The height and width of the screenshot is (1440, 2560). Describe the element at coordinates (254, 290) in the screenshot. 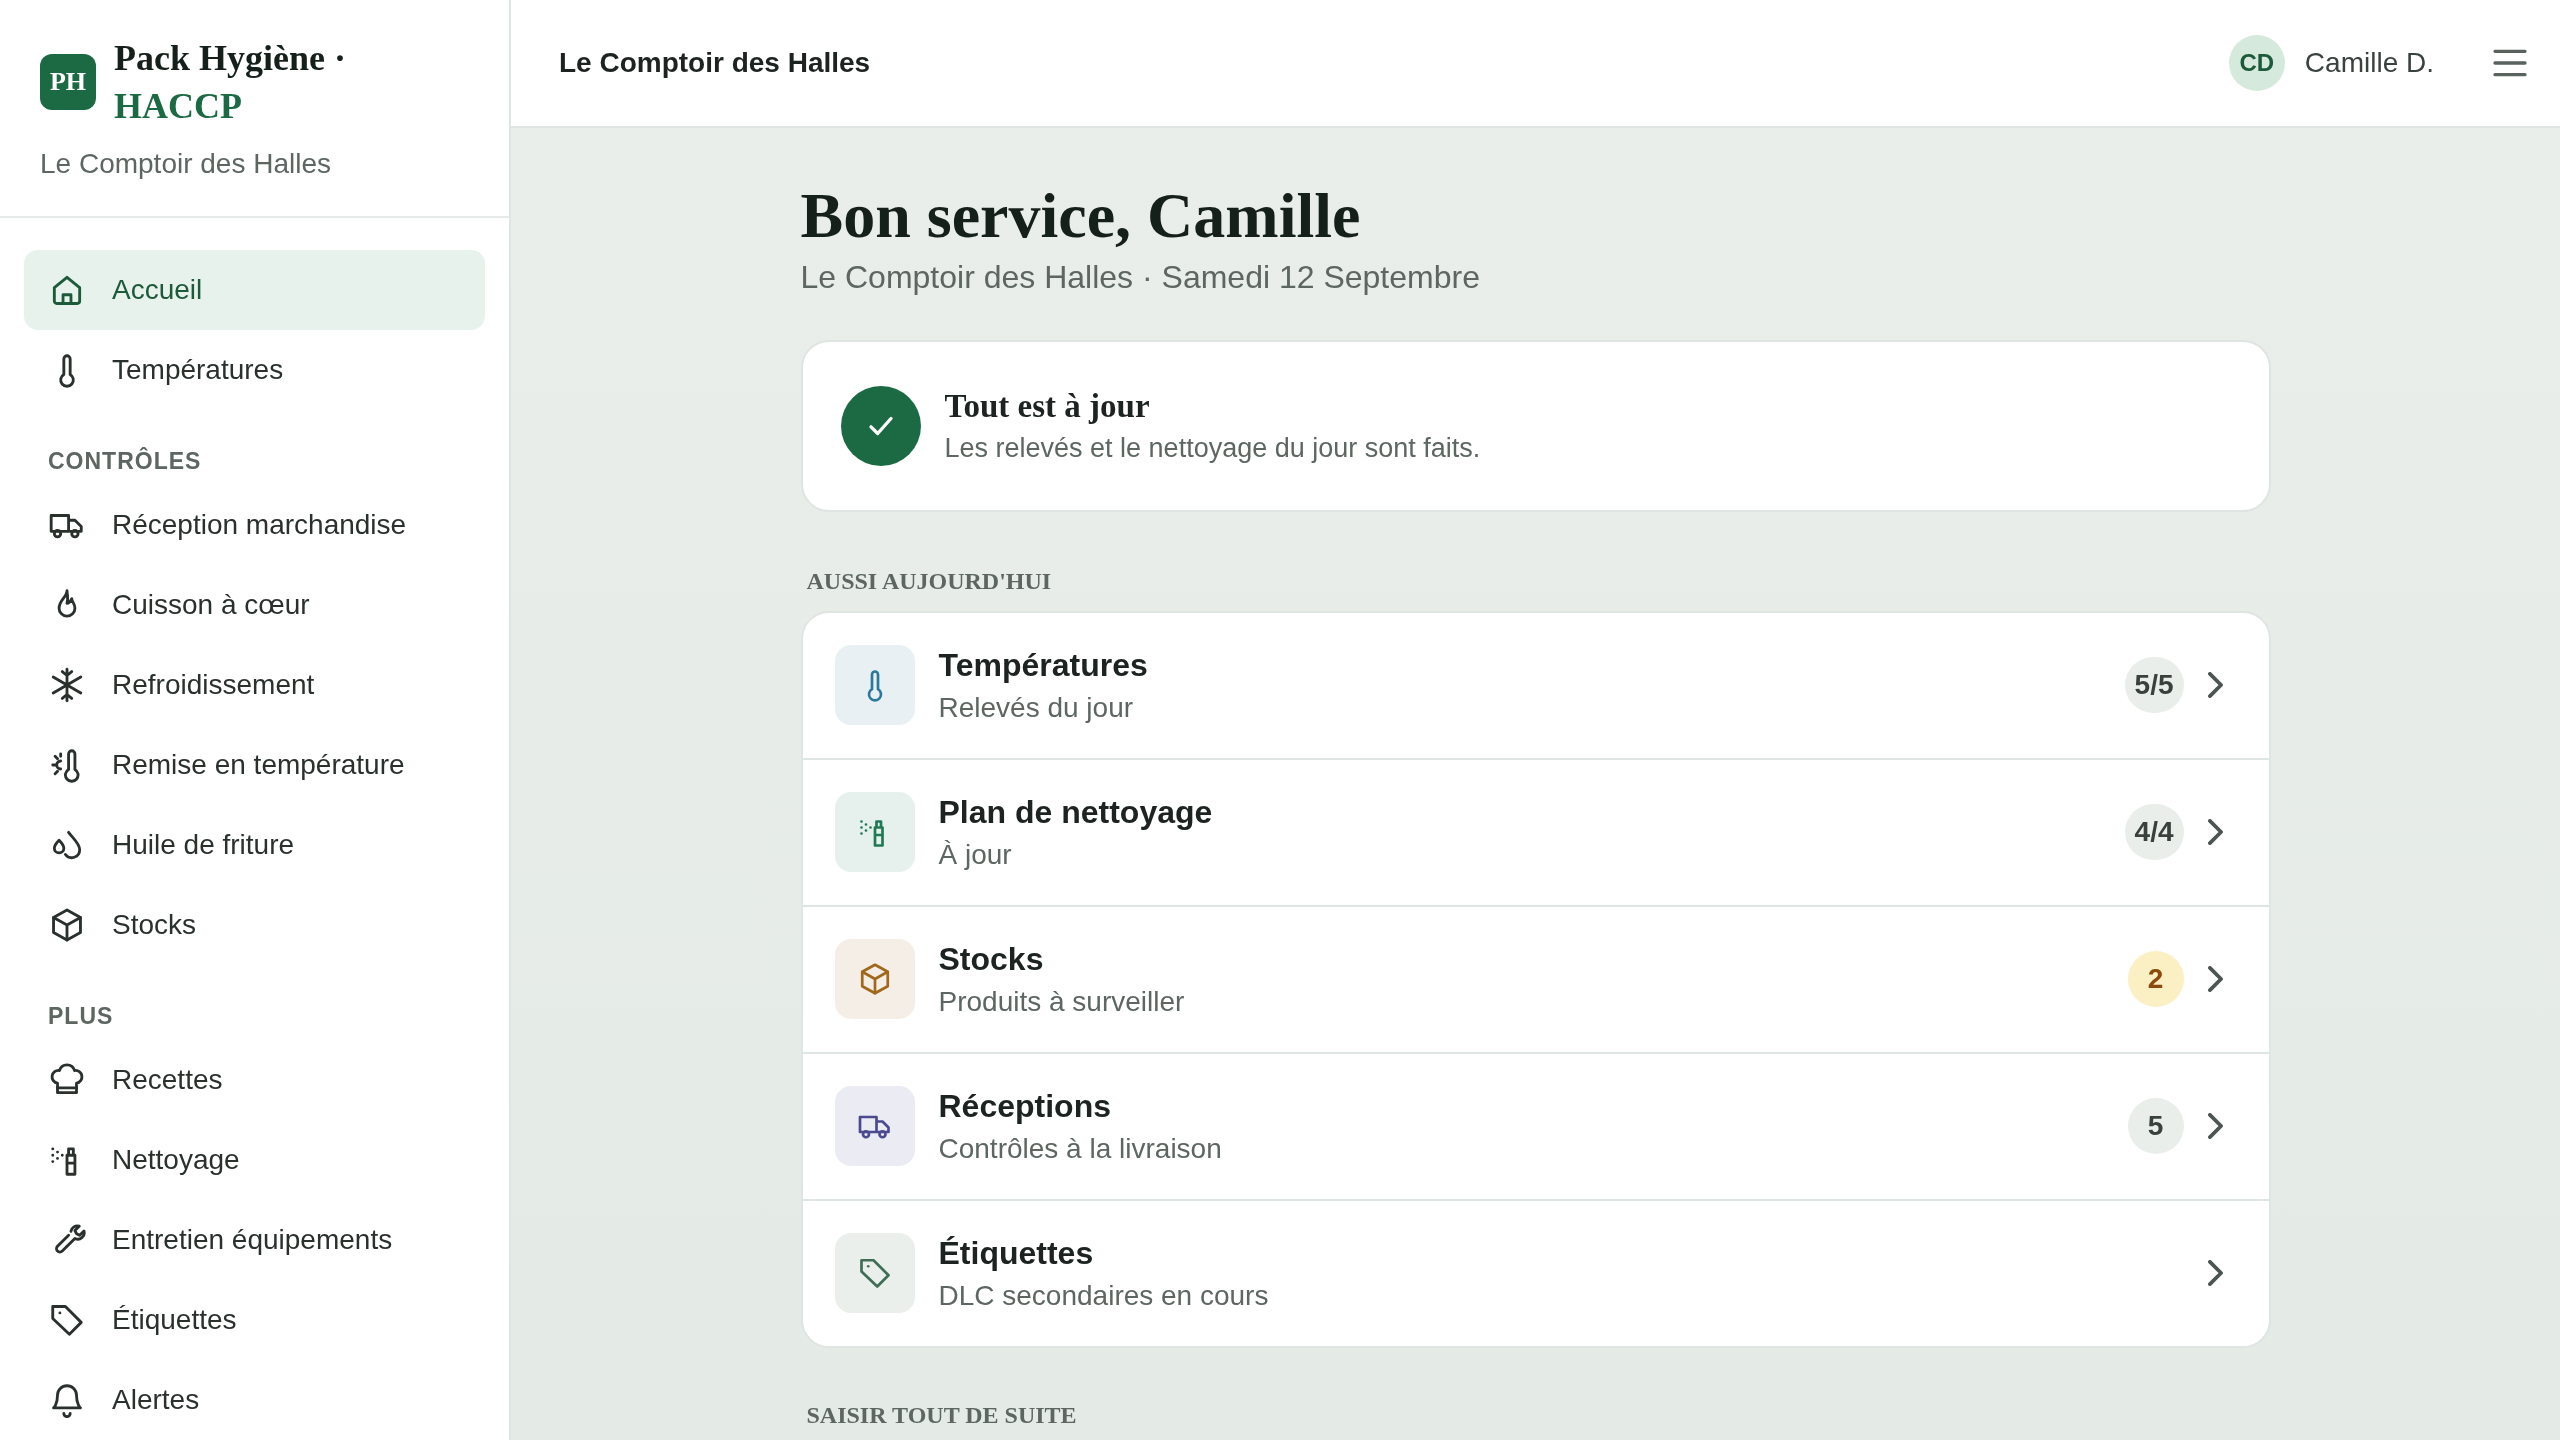

I see `sidebar-item: Accueil` at that location.